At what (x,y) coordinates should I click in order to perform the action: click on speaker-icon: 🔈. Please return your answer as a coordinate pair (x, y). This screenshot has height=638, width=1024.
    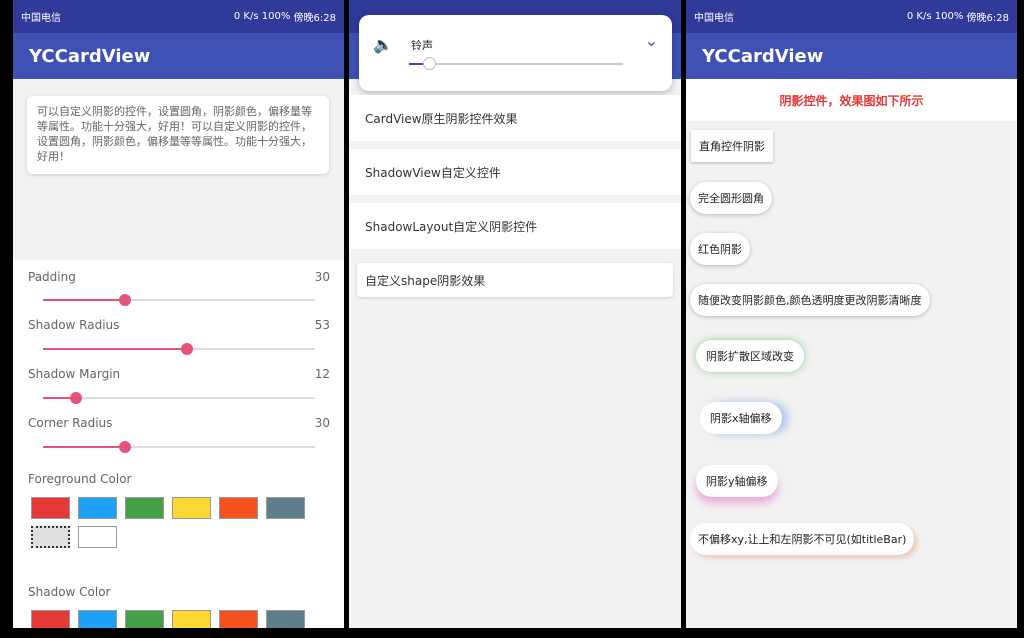
    Looking at the image, I should click on (383, 44).